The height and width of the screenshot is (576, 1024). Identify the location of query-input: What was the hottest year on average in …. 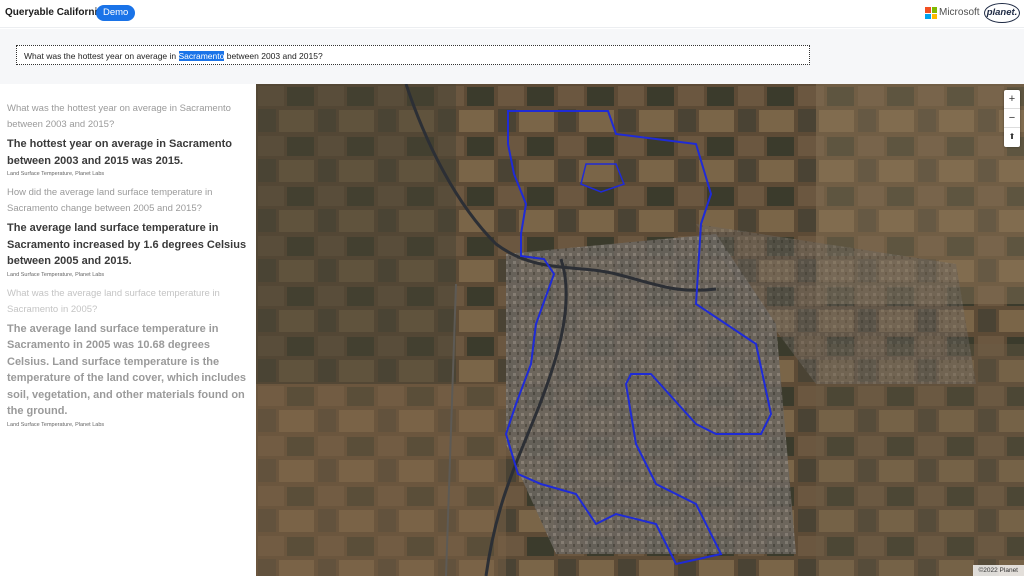
(413, 55).